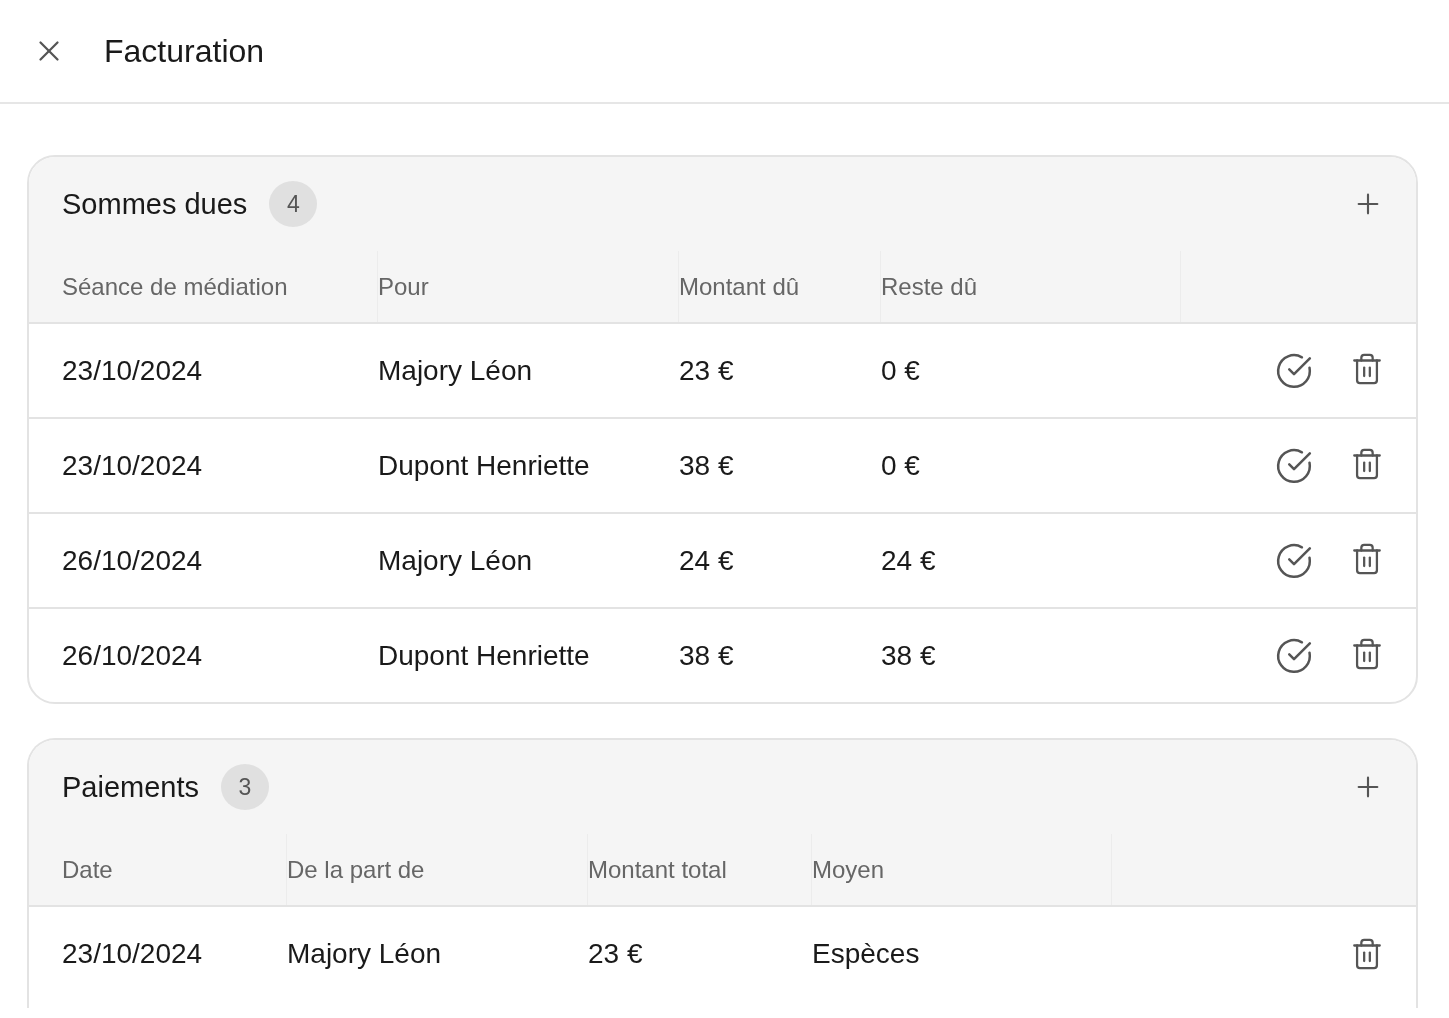 The width and height of the screenshot is (1449, 1018). I want to click on count-badge: 3, so click(245, 787).